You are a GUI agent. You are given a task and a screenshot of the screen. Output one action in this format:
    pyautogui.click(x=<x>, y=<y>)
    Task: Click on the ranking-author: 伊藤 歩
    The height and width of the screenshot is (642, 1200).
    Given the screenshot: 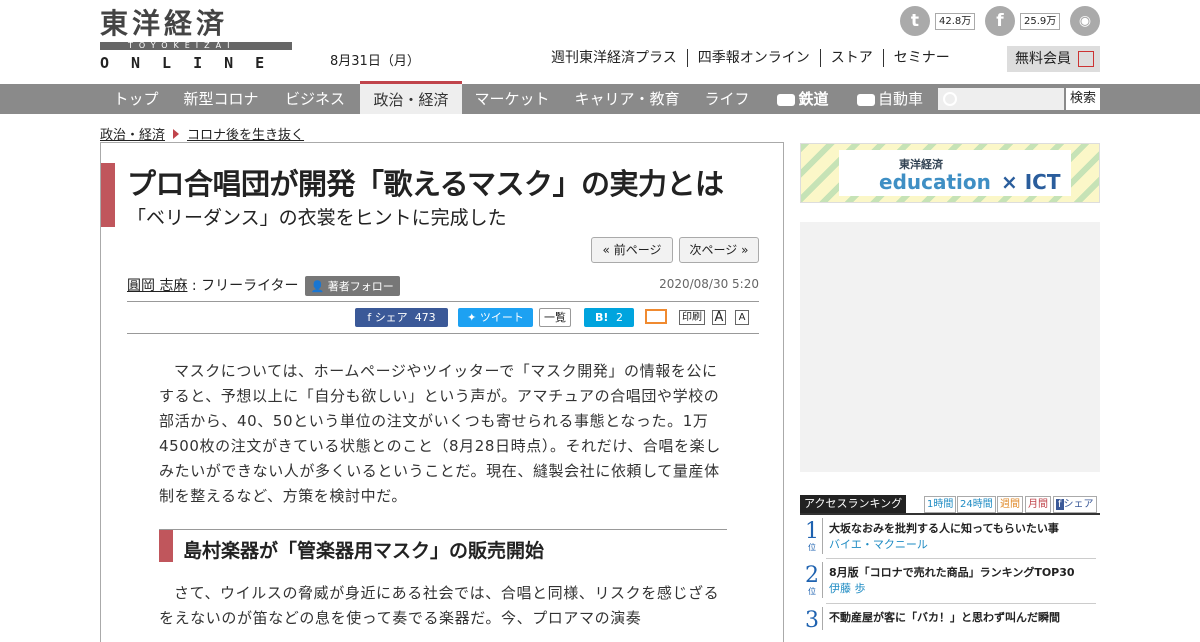 What is the action you would take?
    pyautogui.click(x=847, y=588)
    